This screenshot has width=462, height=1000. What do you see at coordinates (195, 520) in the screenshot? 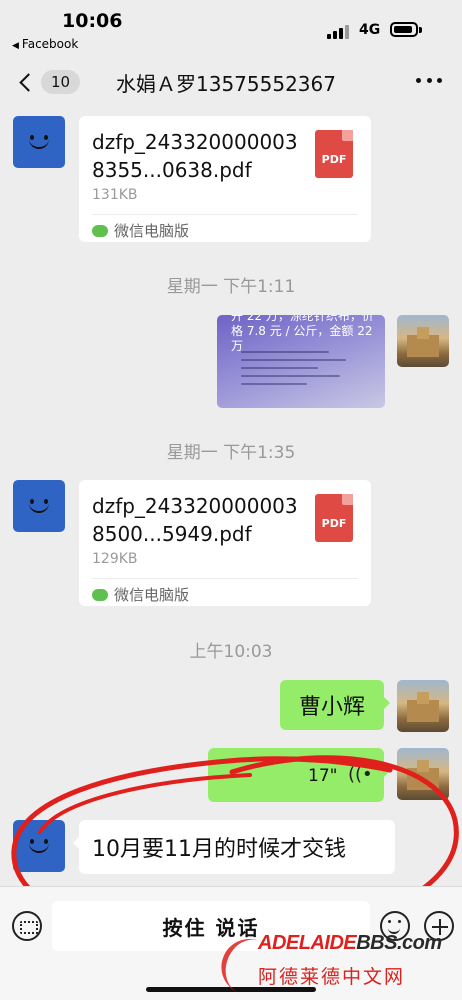
I see `file-name: dzfp_2433200000038500...5949.pdf` at bounding box center [195, 520].